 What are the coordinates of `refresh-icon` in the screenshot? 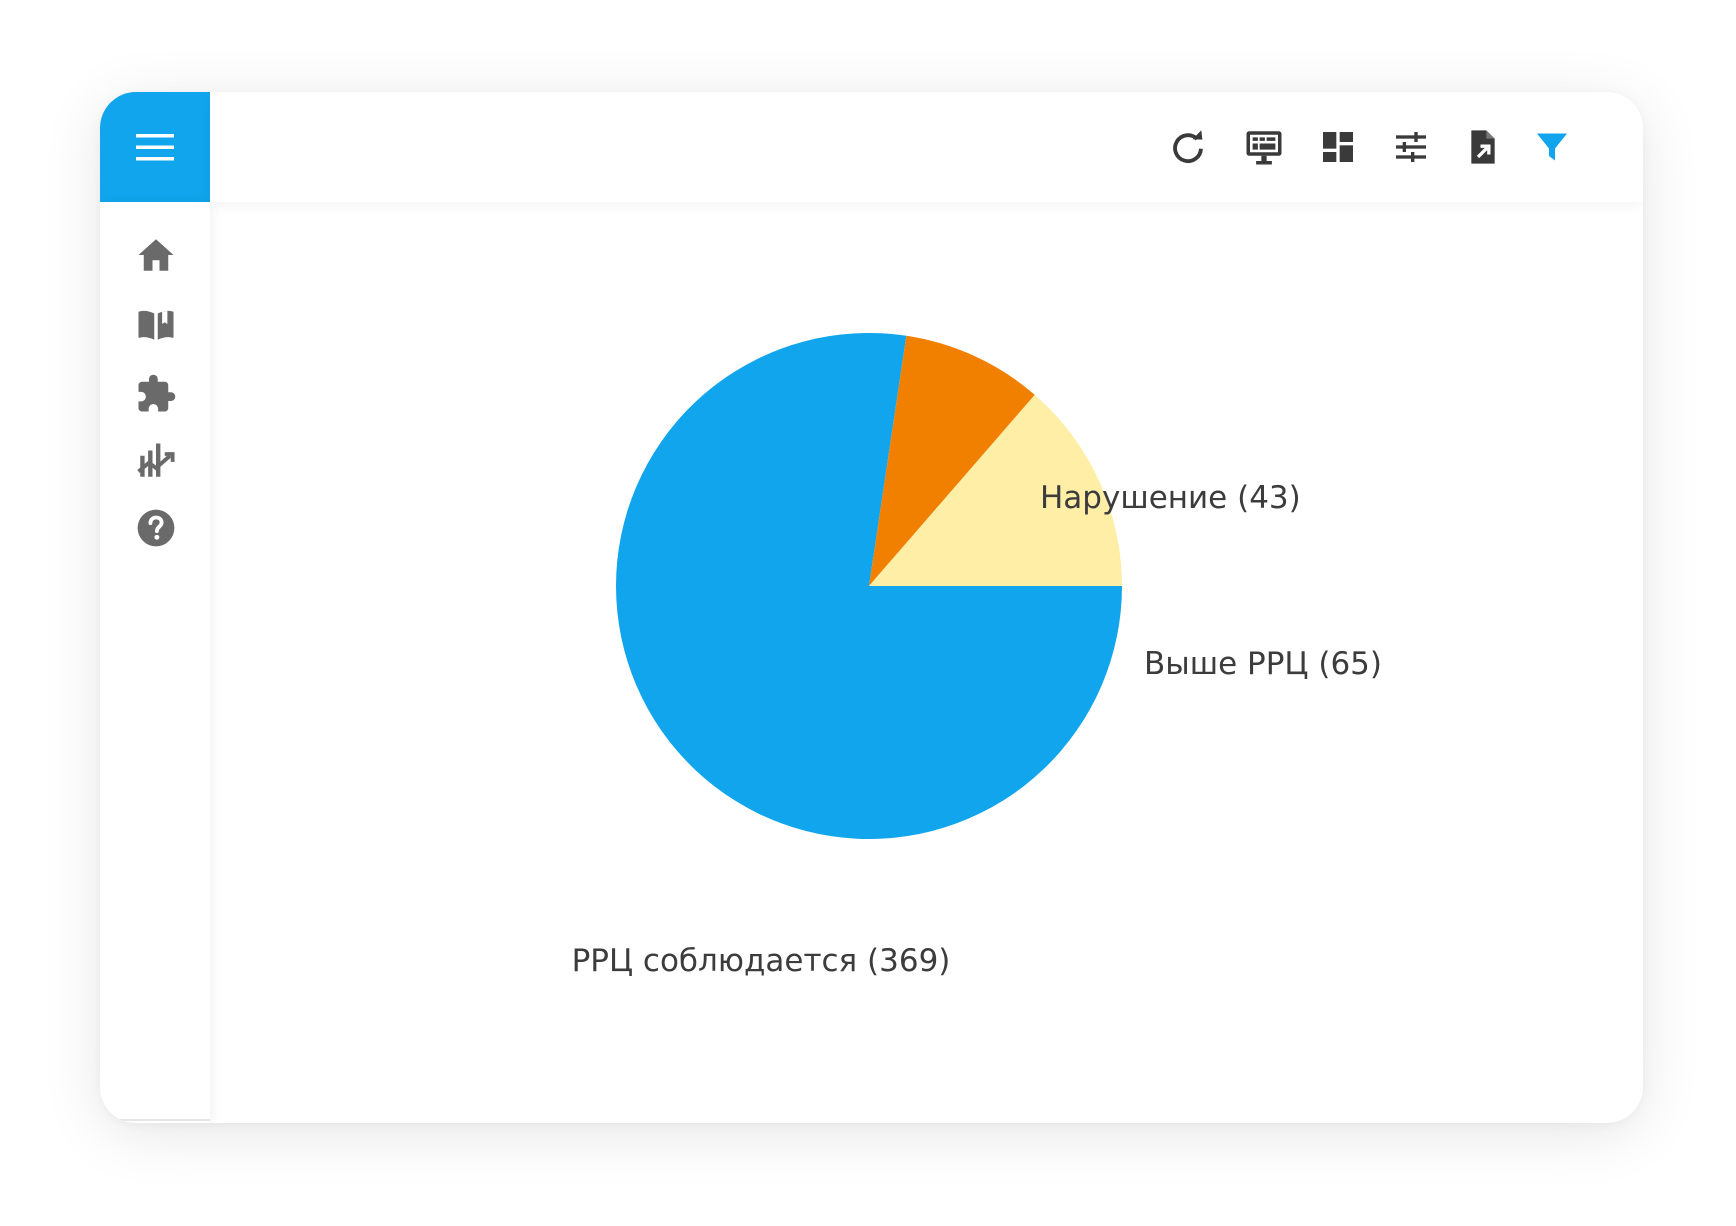 It's located at (1188, 147).